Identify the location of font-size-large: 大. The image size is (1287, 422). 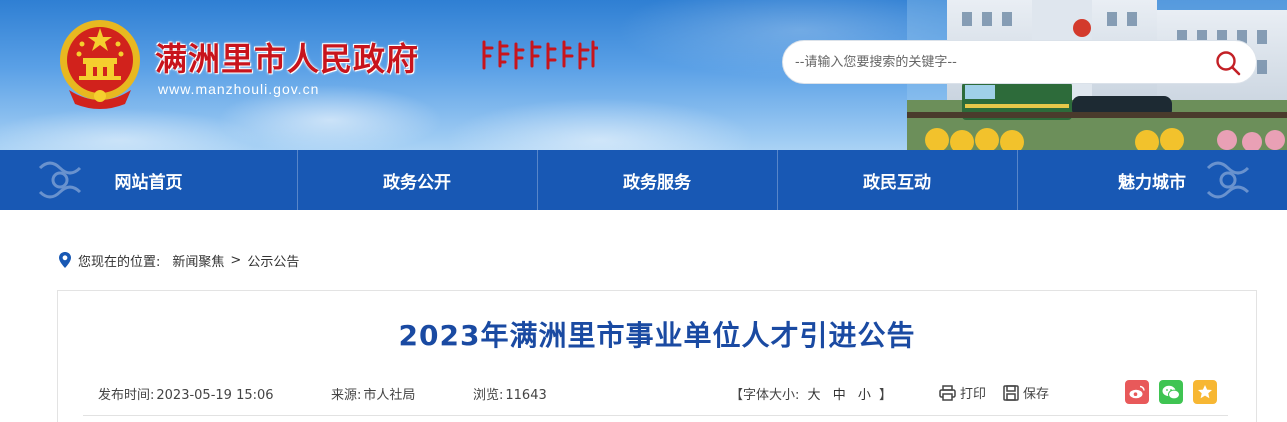
(814, 395).